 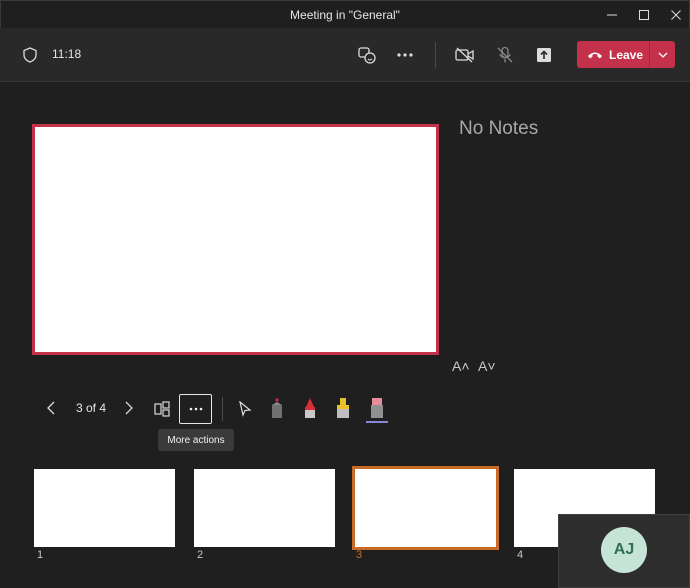 What do you see at coordinates (359, 555) in the screenshot?
I see `thumbnail-number: 3` at bounding box center [359, 555].